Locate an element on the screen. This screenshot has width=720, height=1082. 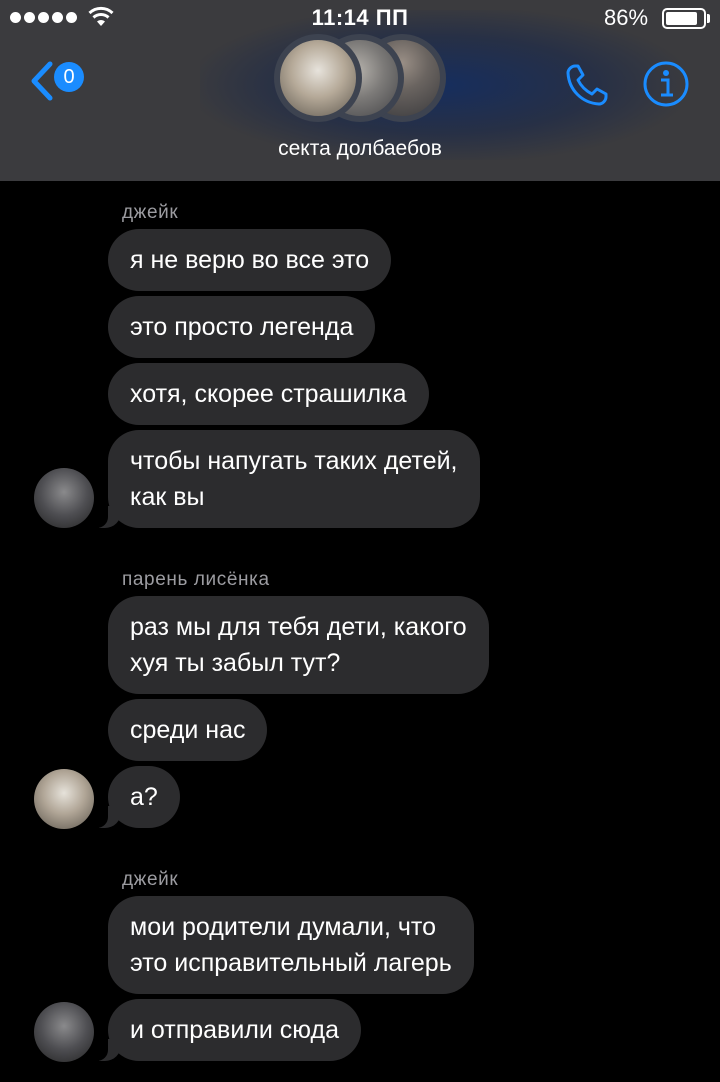
message-text-line: раз мы для тебя дети, какого is located at coordinates (298, 627).